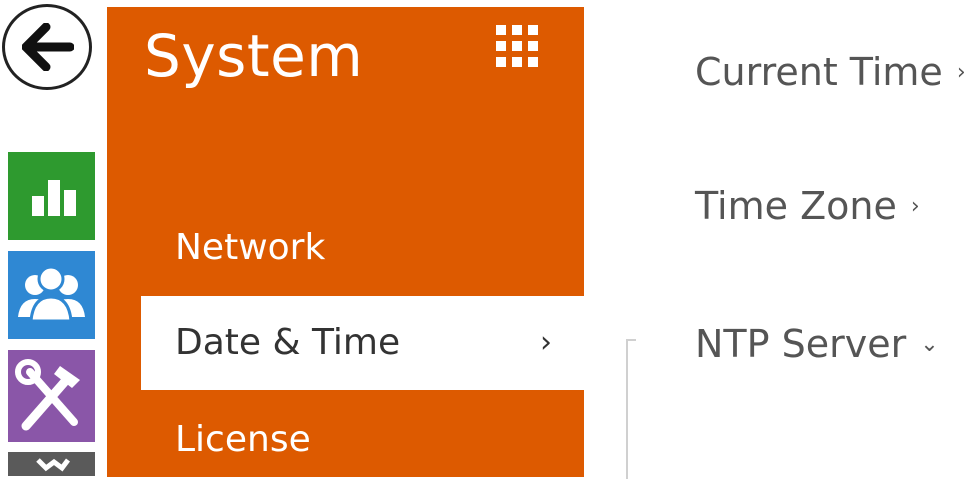  What do you see at coordinates (517, 48) in the screenshot?
I see `grid-icon` at bounding box center [517, 48].